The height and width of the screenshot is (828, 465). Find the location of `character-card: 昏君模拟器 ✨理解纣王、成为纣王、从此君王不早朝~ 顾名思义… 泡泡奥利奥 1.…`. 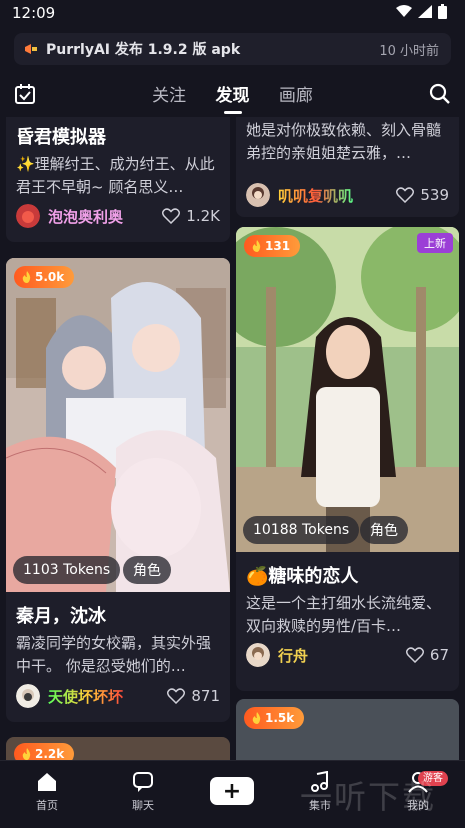

character-card: 昏君模拟器 ✨理解纣王、成为纣王、从此君王不早朝~ 顾名思义… 泡泡奥利奥 1.… is located at coordinates (118, 179).